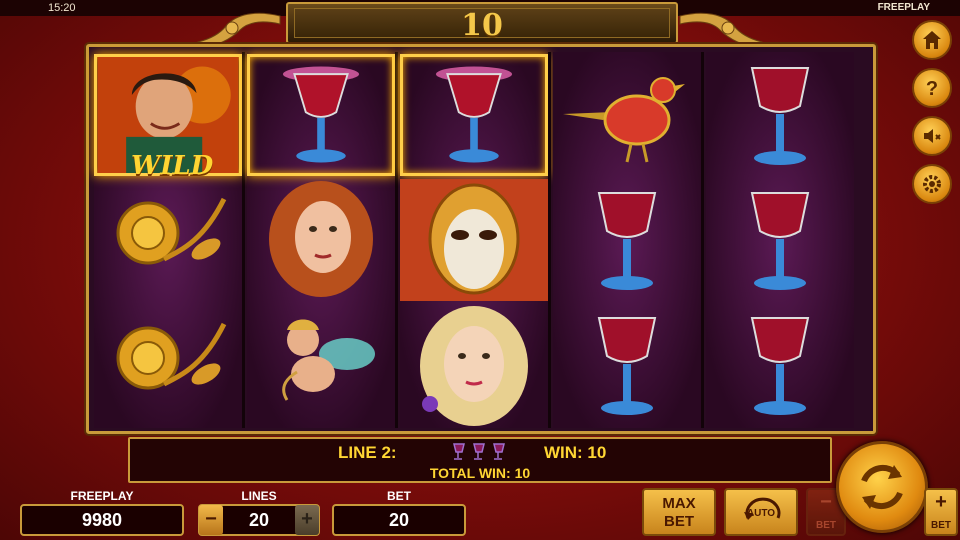 This screenshot has height=540, width=960. I want to click on win-info-panel: LINE 2: WIN: 10 TOTAL WIN: 10, so click(480, 460).